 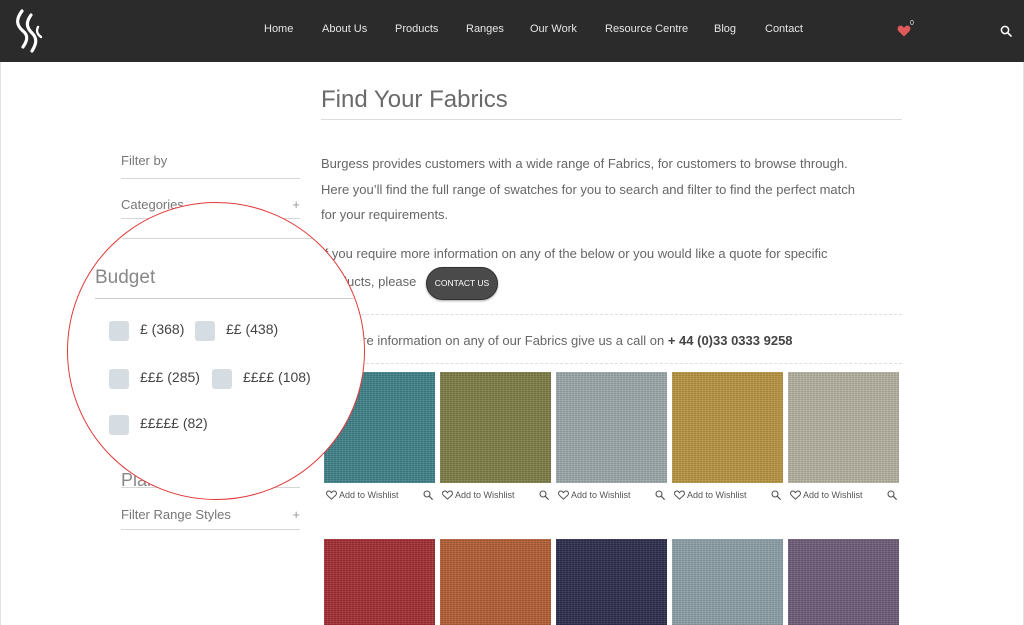 What do you see at coordinates (211, 206) in the screenshot?
I see `categories-label-magnified: Categories` at bounding box center [211, 206].